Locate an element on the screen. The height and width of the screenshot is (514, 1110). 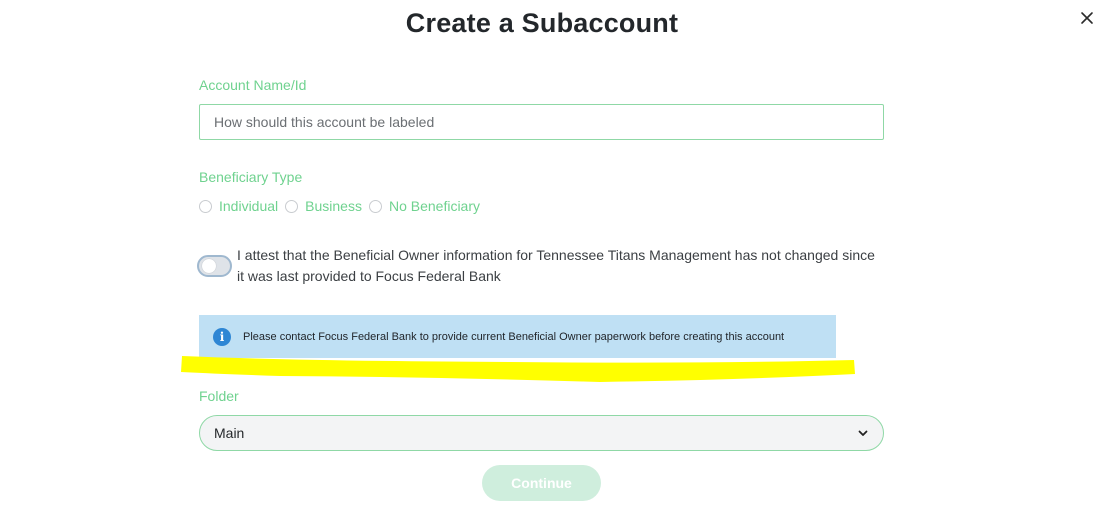
chevron-down-icon is located at coordinates (863, 433).